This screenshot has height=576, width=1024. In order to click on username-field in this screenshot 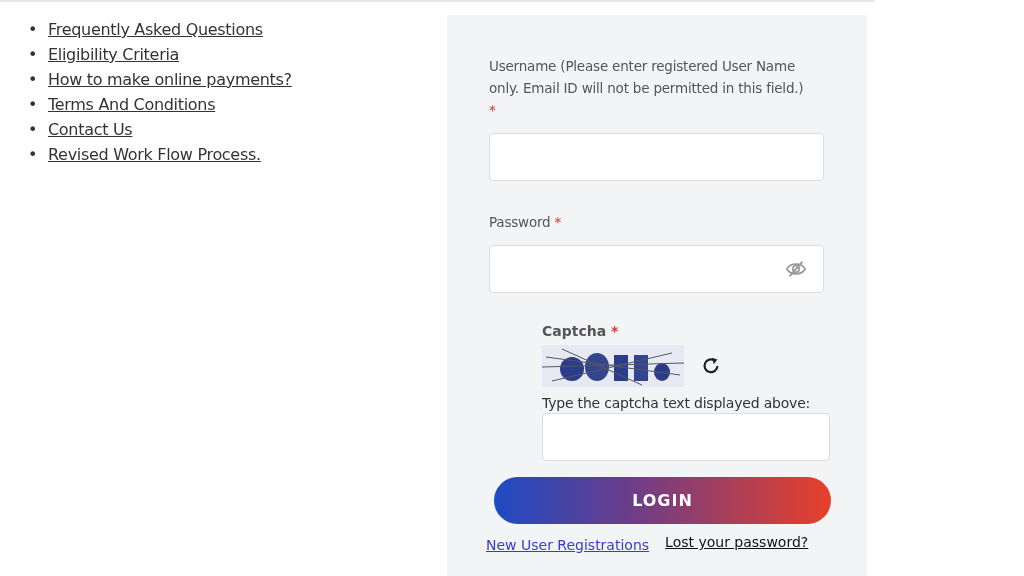, I will do `click(656, 157)`.